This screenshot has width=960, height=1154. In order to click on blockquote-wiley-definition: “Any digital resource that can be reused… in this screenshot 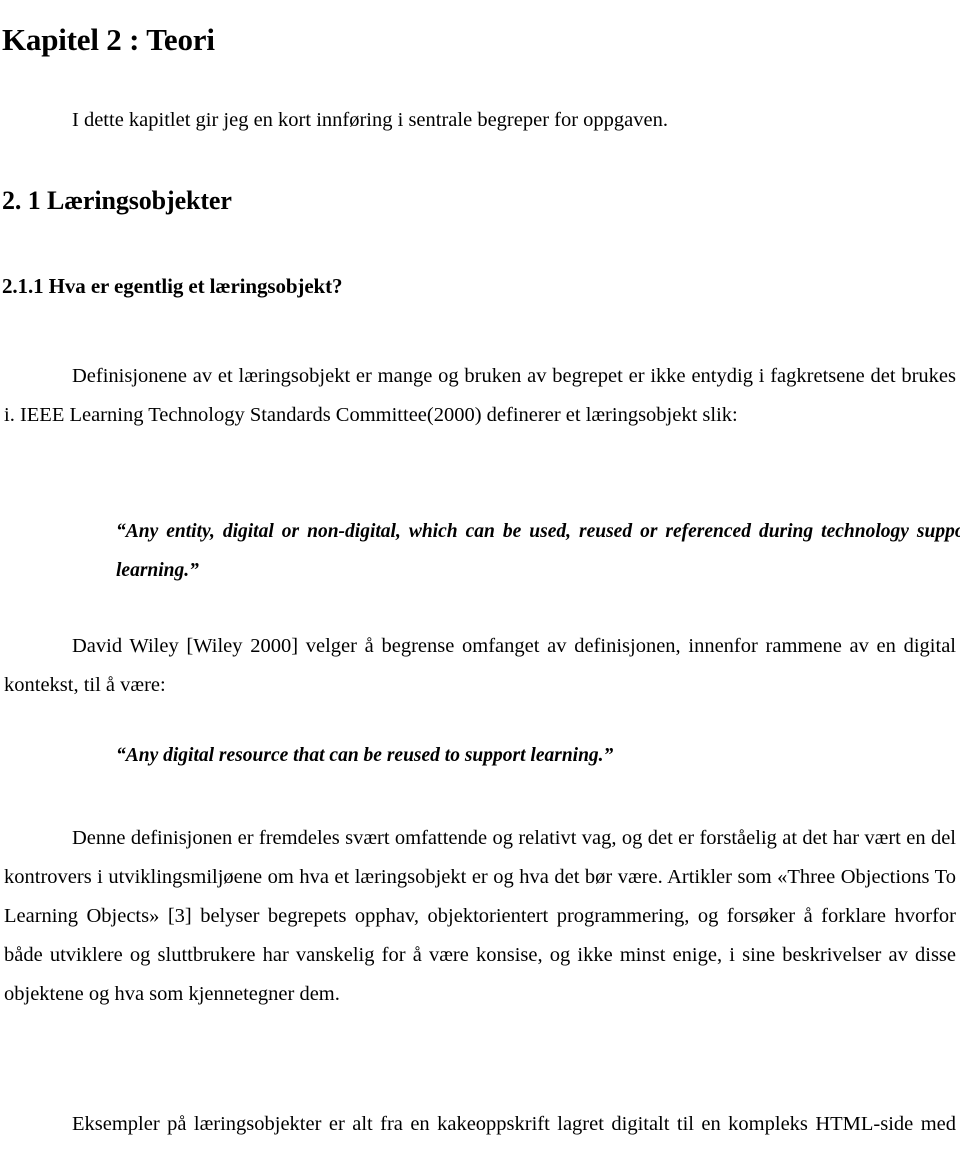, I will do `click(365, 755)`.